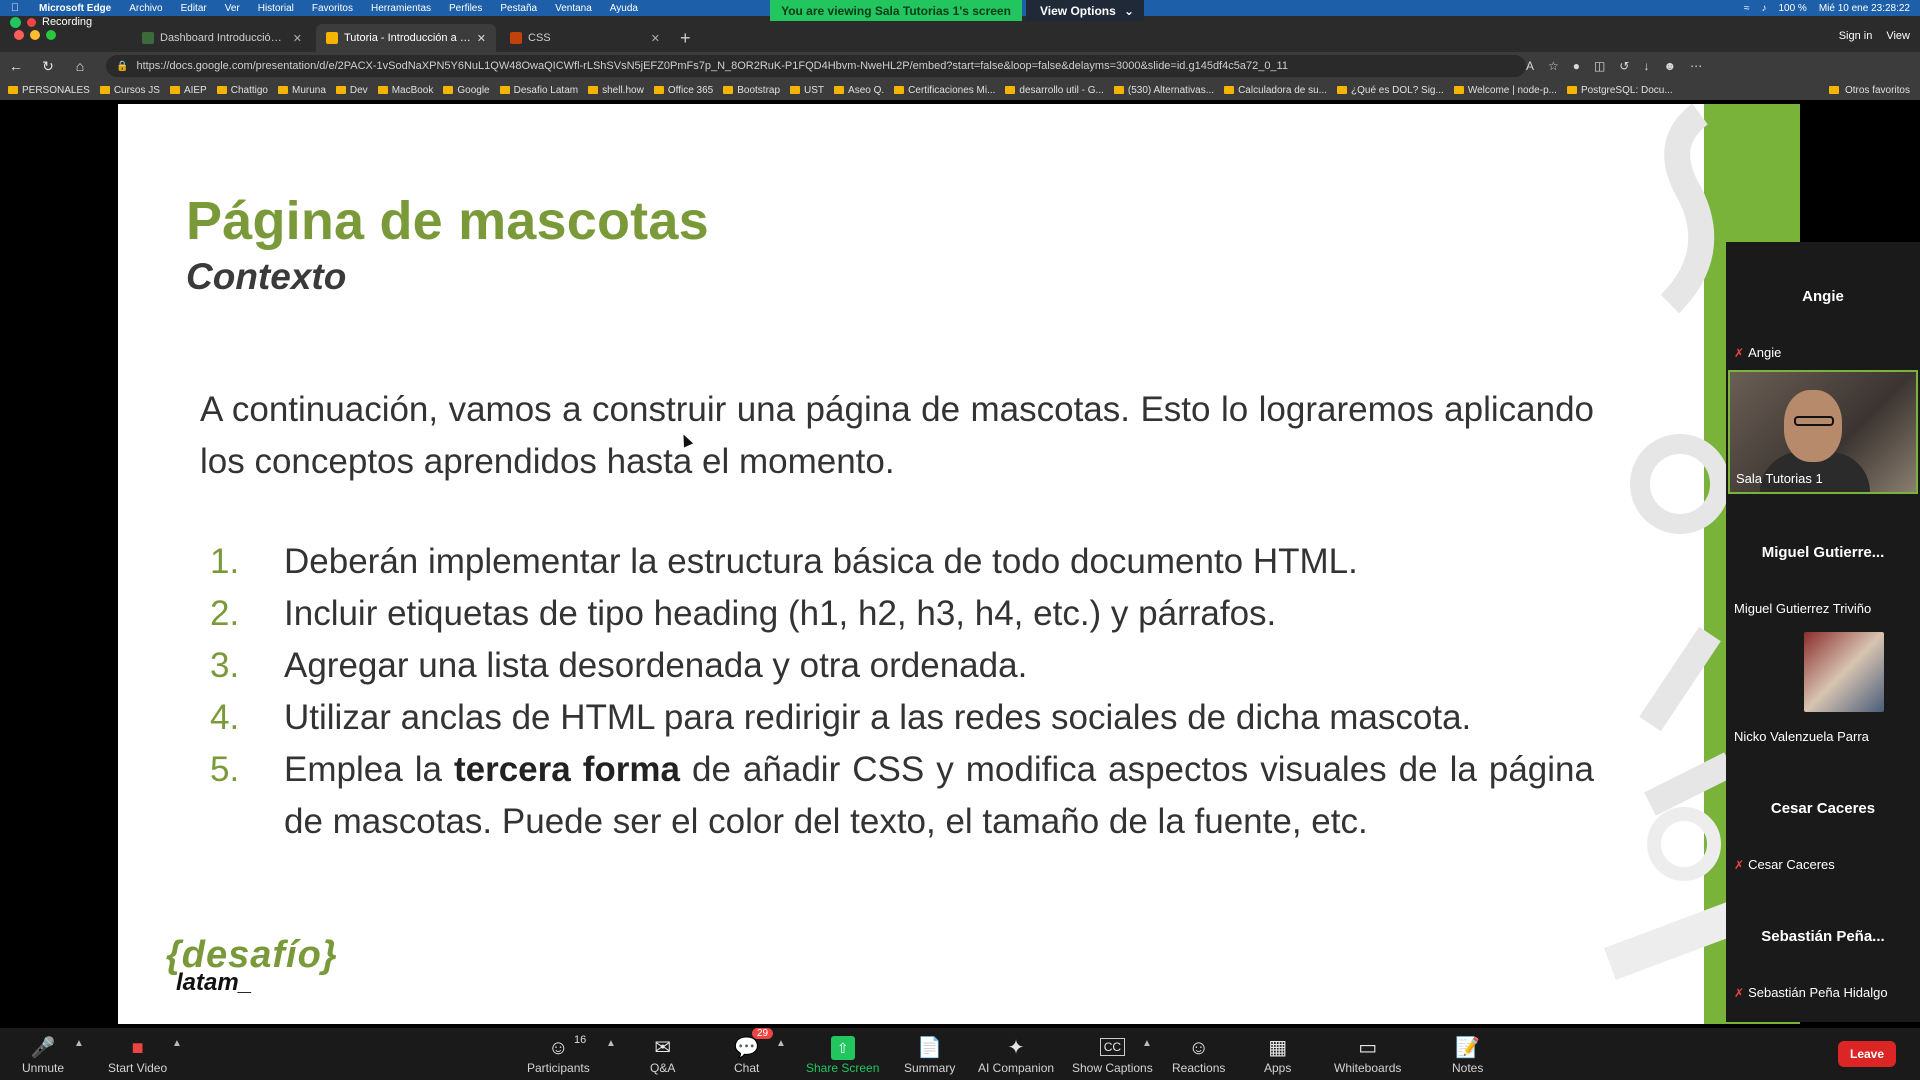 Image resolution: width=1920 pixels, height=1080 pixels. I want to click on participant-tile: Nicko Valenzuela Parra, so click(1823, 688).